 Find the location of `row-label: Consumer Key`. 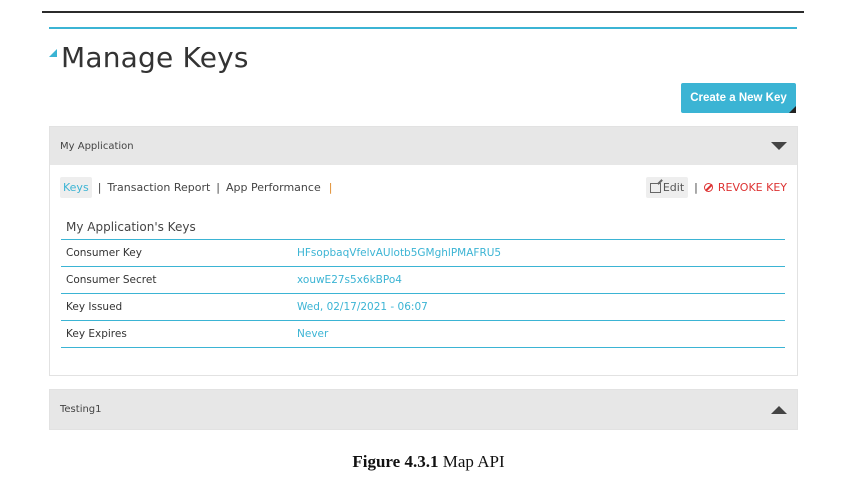

row-label: Consumer Key is located at coordinates (176, 253).